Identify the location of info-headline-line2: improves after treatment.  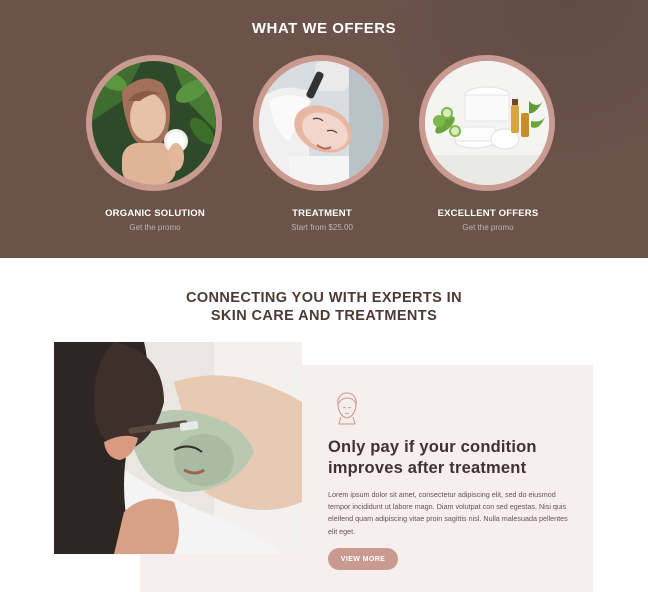
(427, 468).